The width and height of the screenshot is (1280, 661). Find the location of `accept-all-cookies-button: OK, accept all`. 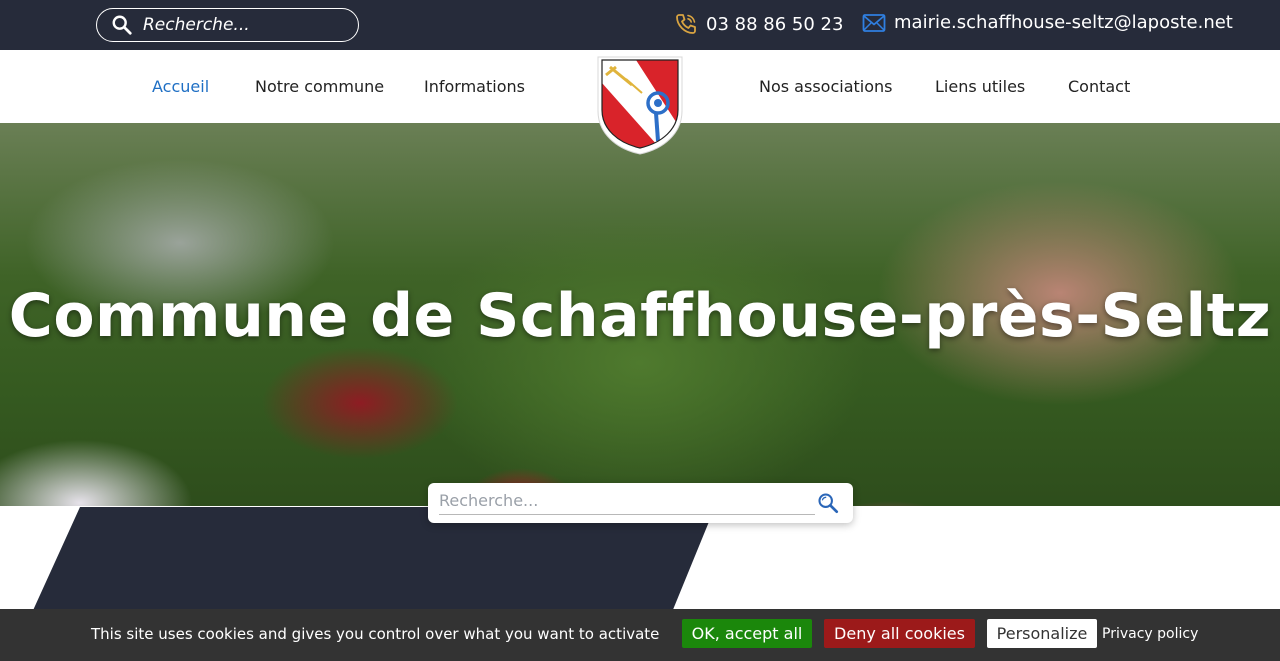

accept-all-cookies-button: OK, accept all is located at coordinates (747, 633).